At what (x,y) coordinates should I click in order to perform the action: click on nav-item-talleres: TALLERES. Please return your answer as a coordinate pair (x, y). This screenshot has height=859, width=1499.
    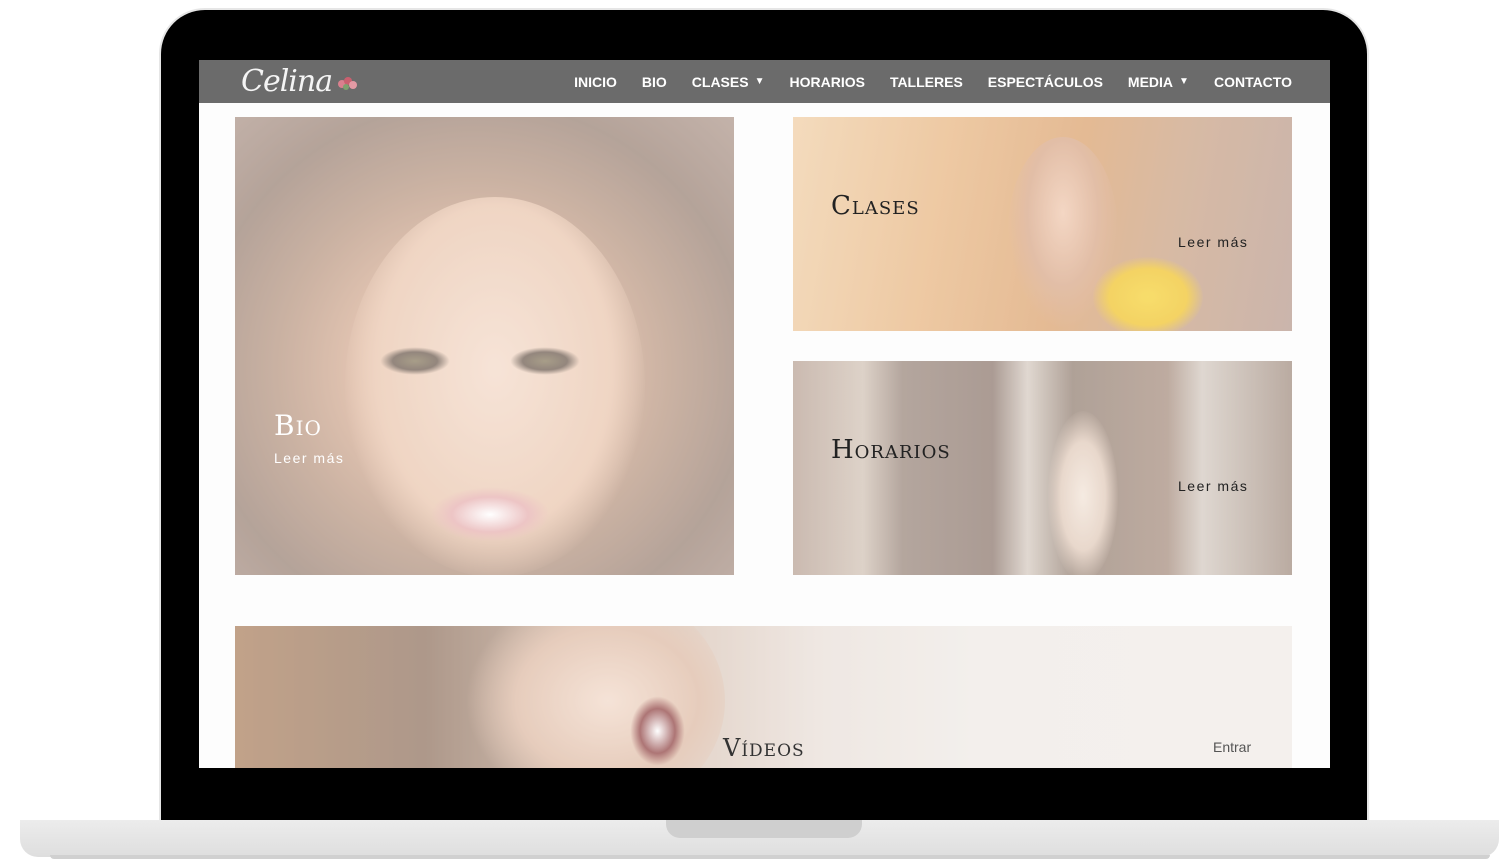
    Looking at the image, I should click on (926, 82).